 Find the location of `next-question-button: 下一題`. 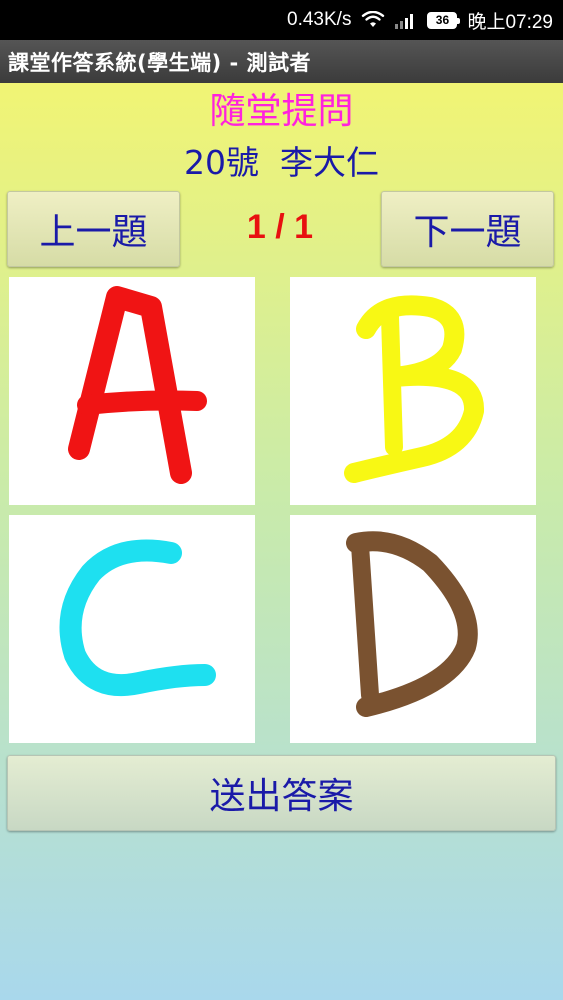

next-question-button: 下一題 is located at coordinates (467, 229).